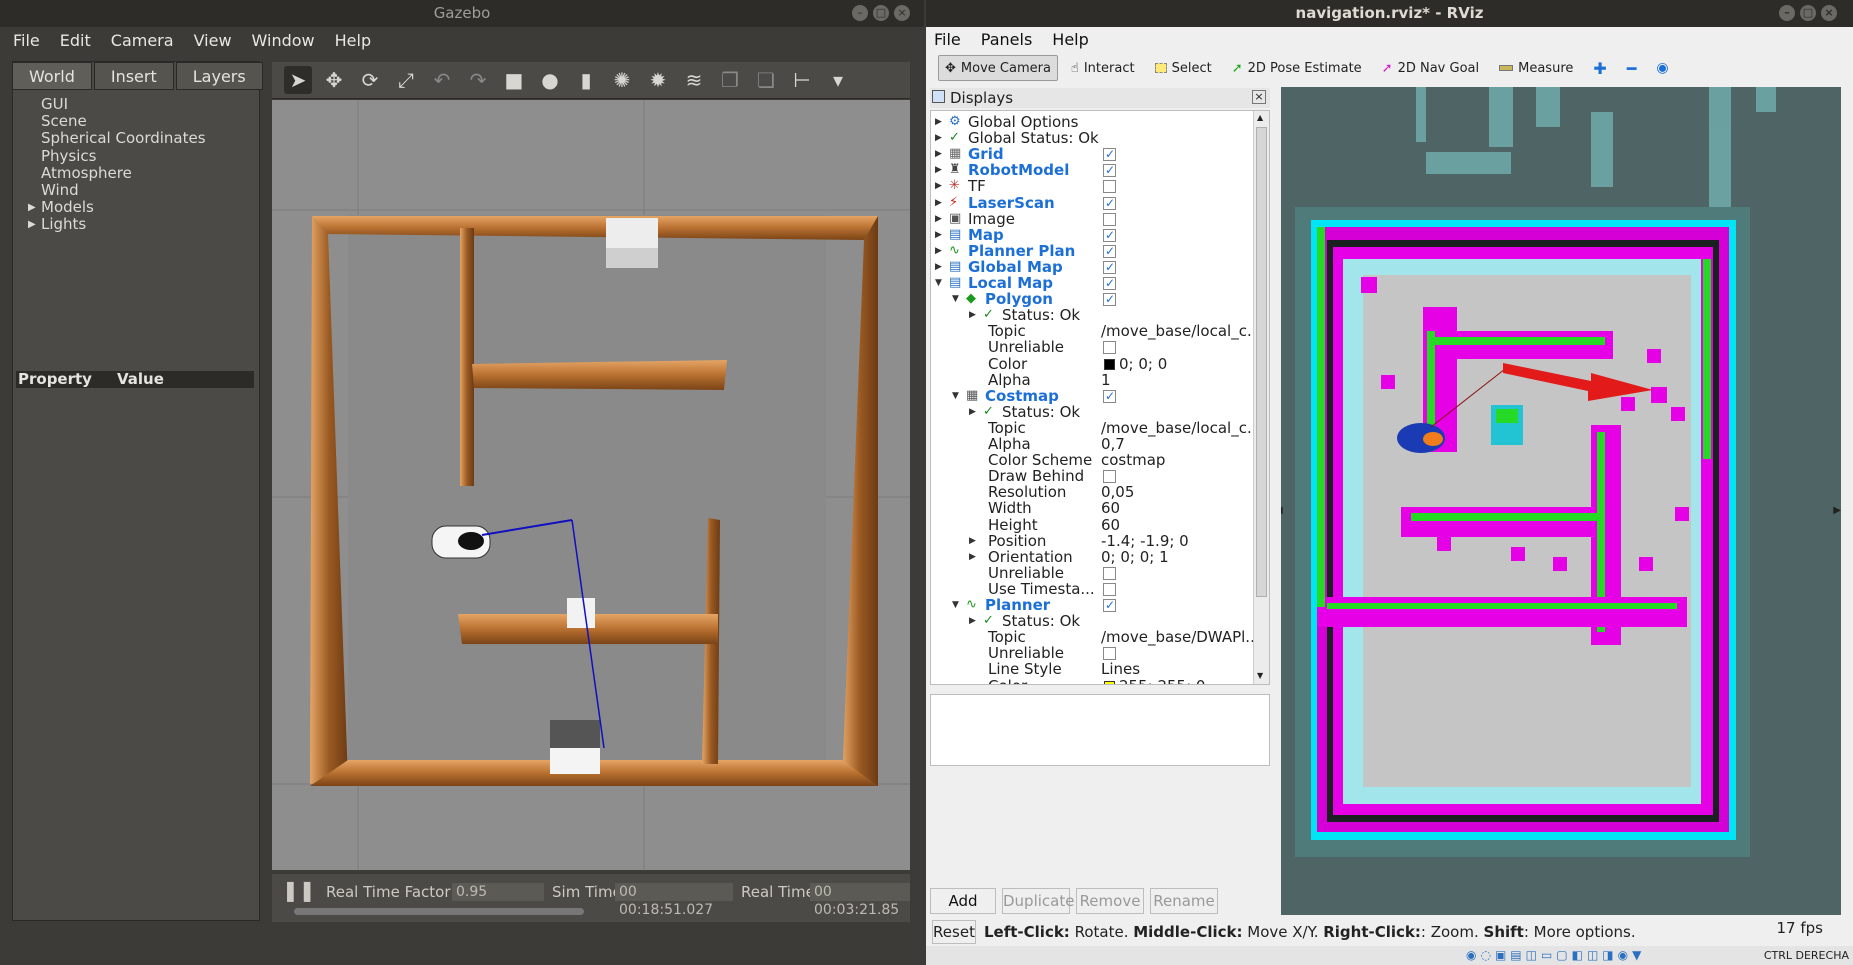 This screenshot has width=1853, height=965. What do you see at coordinates (1259, 97) in the screenshot?
I see `panel-close-icon: ×` at bounding box center [1259, 97].